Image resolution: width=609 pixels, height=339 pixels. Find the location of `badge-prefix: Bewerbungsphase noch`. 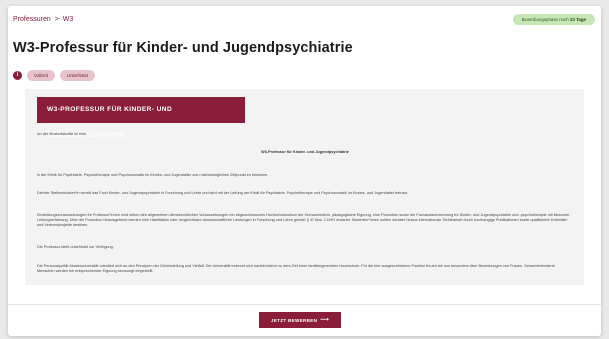

badge-prefix: Bewerbungsphase noch is located at coordinates (545, 19).